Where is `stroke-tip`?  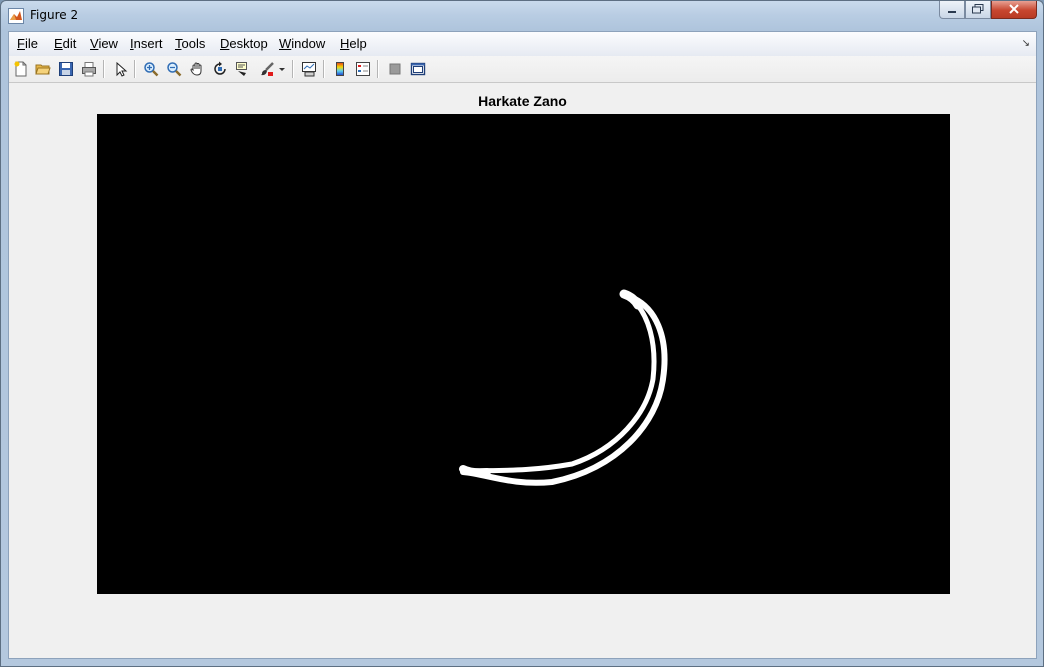
stroke-tip is located at coordinates (631, 299).